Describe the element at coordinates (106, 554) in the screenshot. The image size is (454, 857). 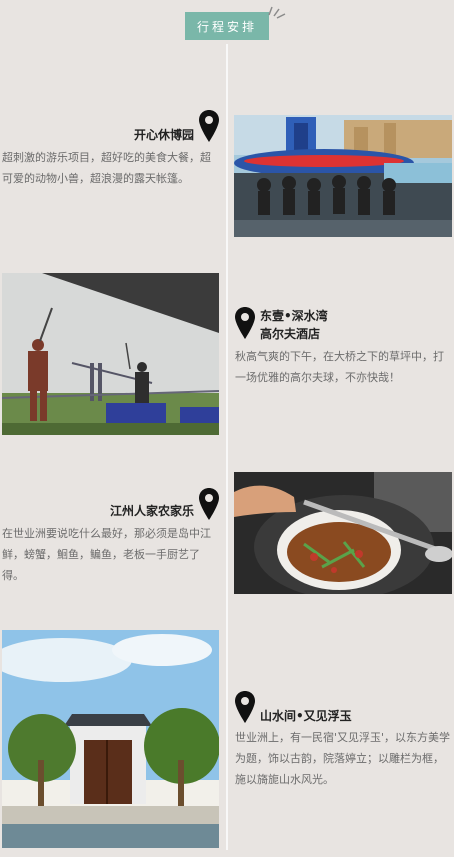
I see `item-description: 在世业洲要说吃什么最好，那必须是岛中江鲜，螃蟹，鮰鱼，鳊鱼，老板一手厨艺了得。` at that location.